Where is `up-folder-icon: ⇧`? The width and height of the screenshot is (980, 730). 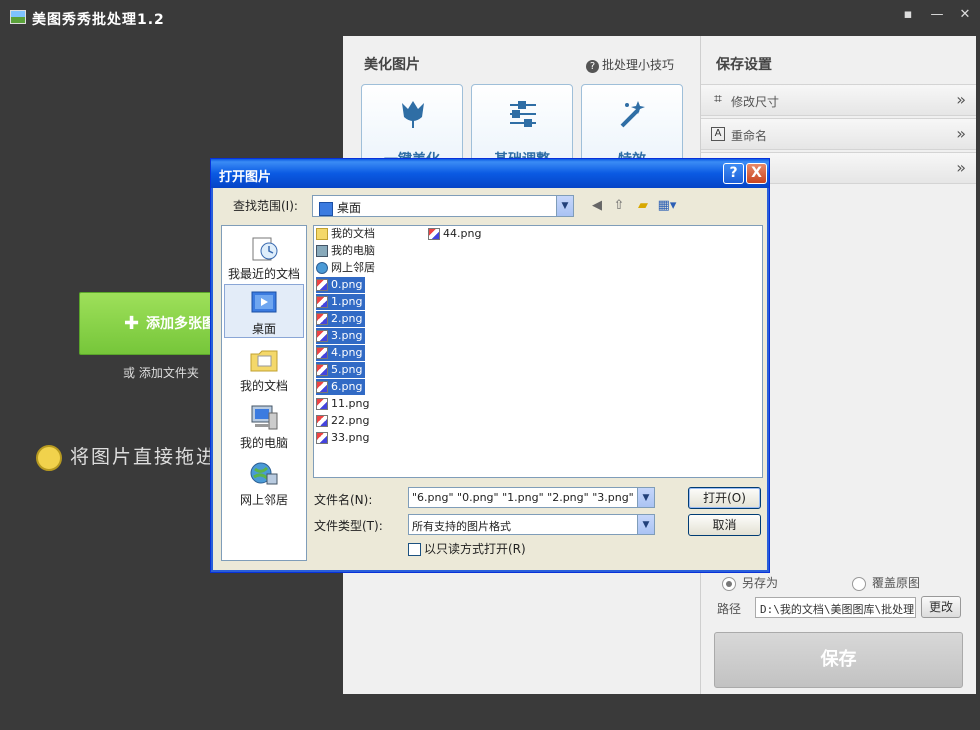 up-folder-icon: ⇧ is located at coordinates (619, 206).